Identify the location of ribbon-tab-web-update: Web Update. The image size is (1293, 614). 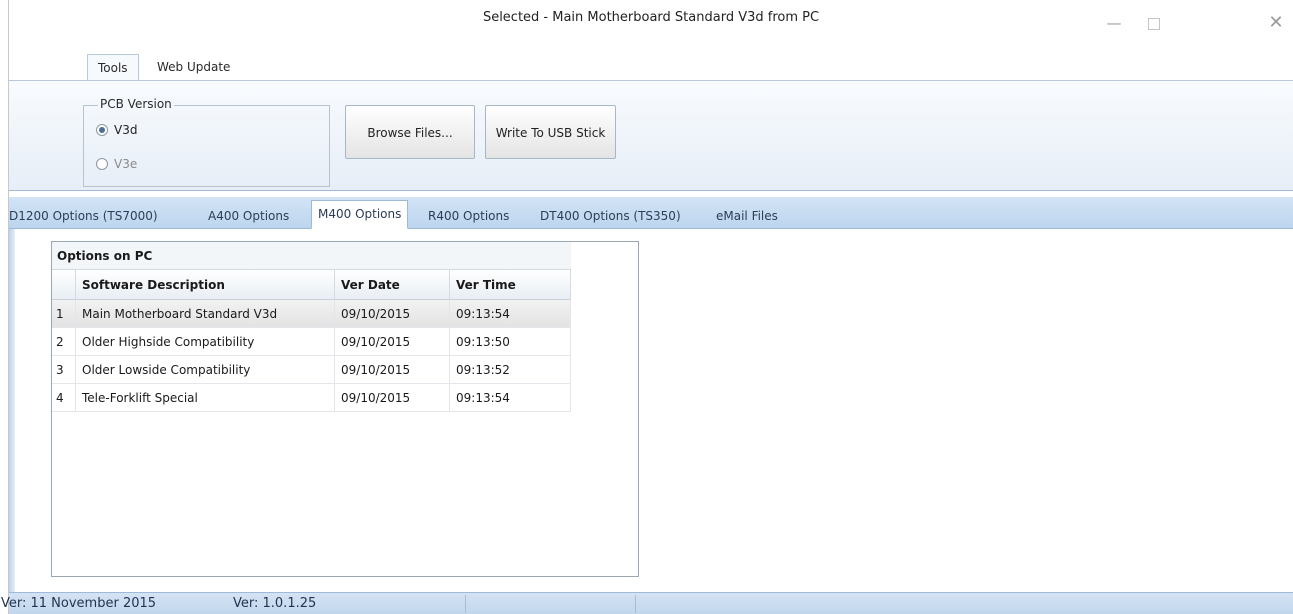
(193, 67).